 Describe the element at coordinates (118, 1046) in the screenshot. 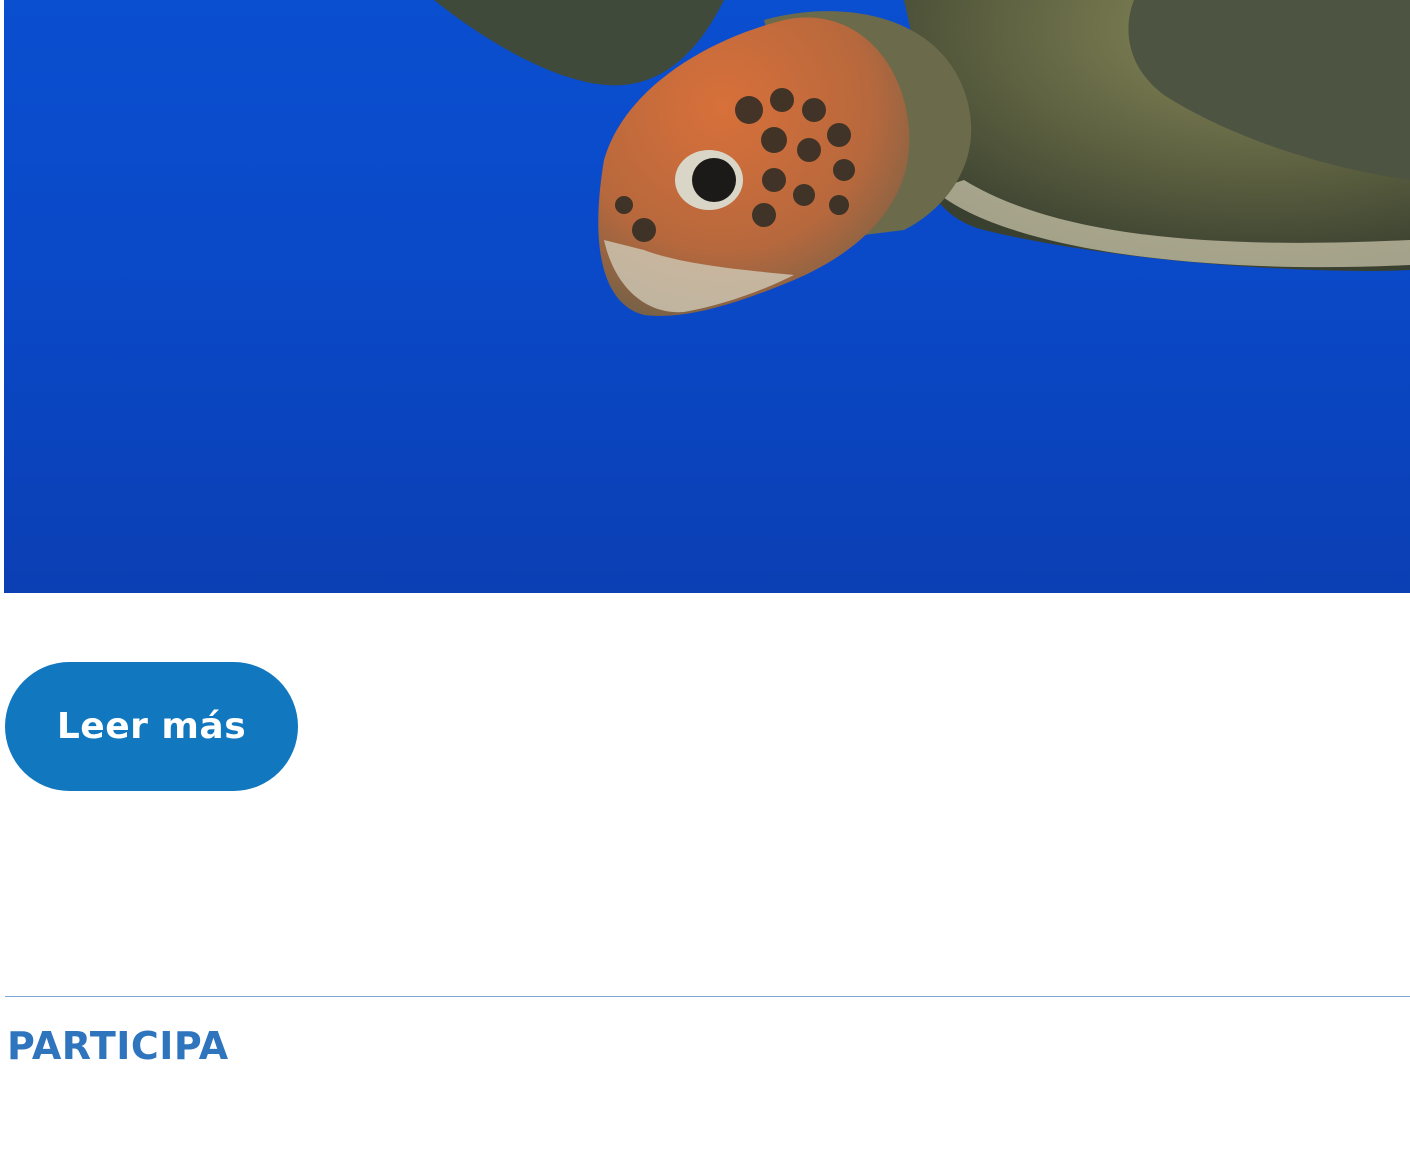

I see `section-title-participa: PARTICIPA` at that location.